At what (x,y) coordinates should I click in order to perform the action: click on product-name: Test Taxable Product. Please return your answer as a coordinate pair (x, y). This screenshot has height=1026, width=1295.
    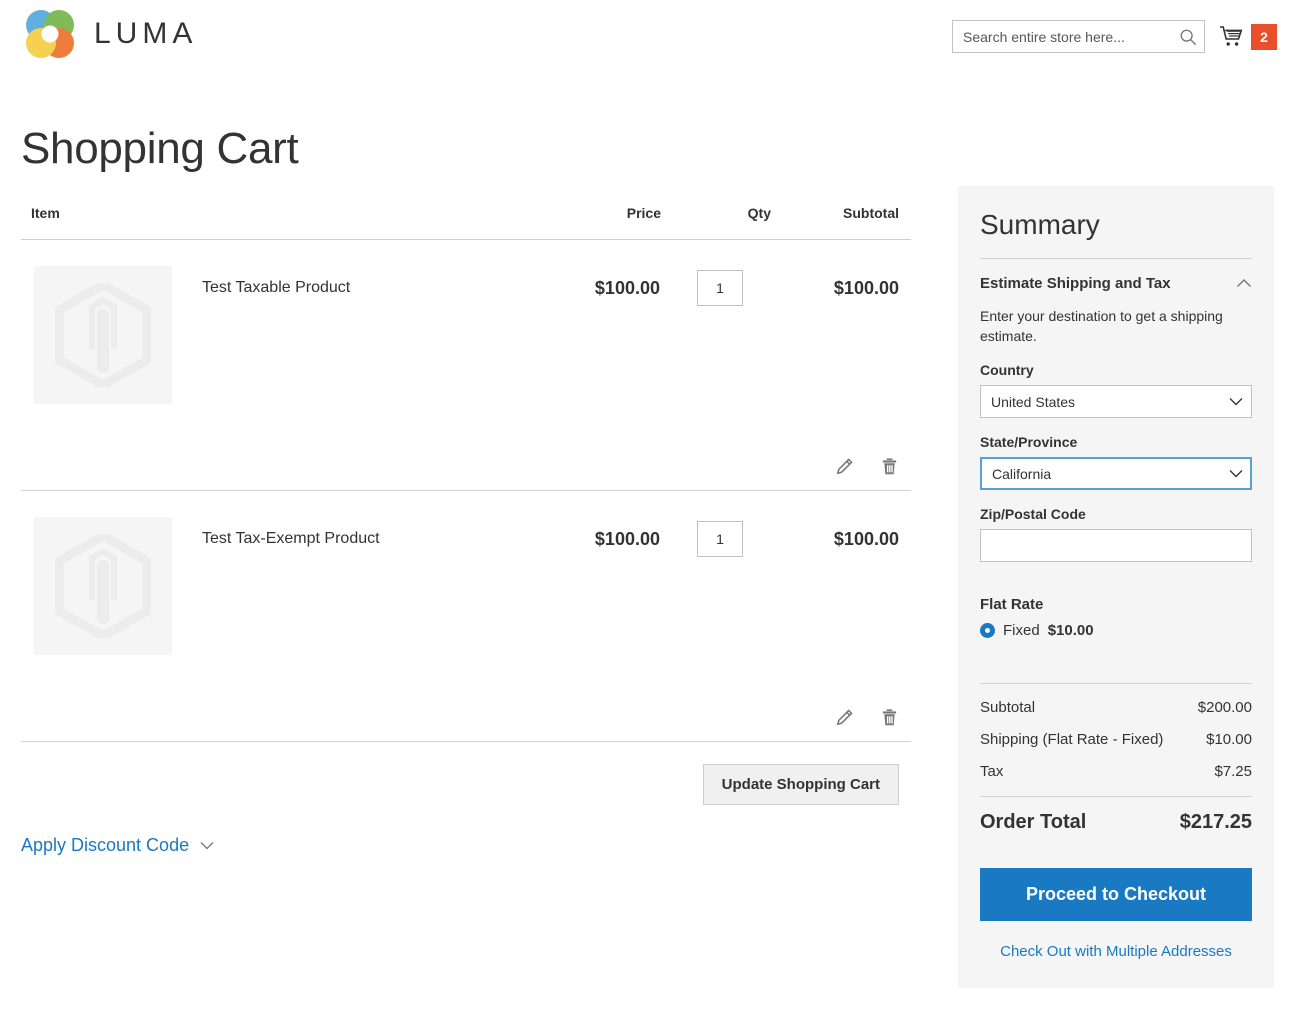
    Looking at the image, I should click on (276, 335).